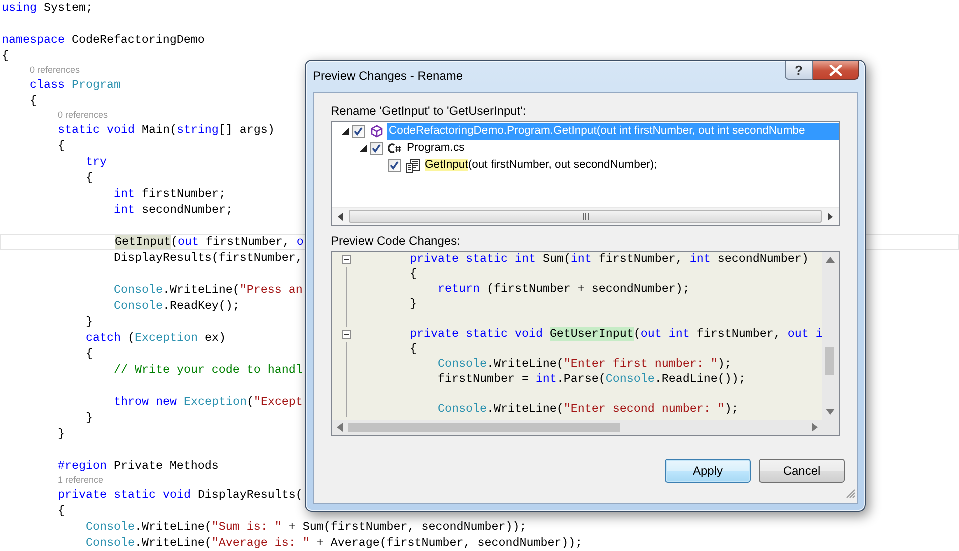  I want to click on code-line: #region Private Methods, so click(138, 466).